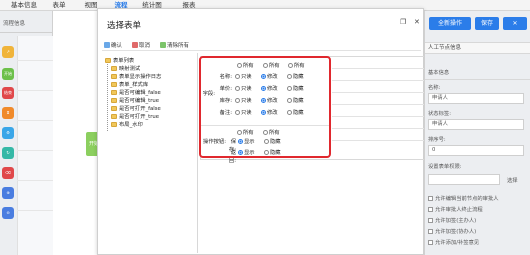  Describe the element at coordinates (8, 213) in the screenshot. I see `zoom-out-icon: ⊖` at that location.